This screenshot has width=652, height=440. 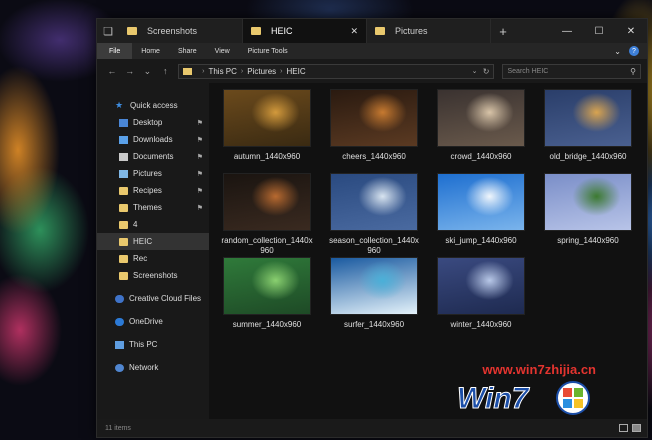 I want to click on refresh-icon: ↻, so click(x=486, y=71).